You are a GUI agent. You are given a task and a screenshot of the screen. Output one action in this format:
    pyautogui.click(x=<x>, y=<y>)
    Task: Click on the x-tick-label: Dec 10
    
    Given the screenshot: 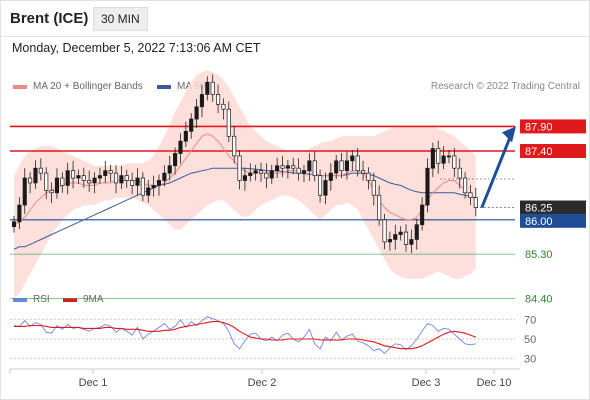 What is the action you would take?
    pyautogui.click(x=494, y=383)
    